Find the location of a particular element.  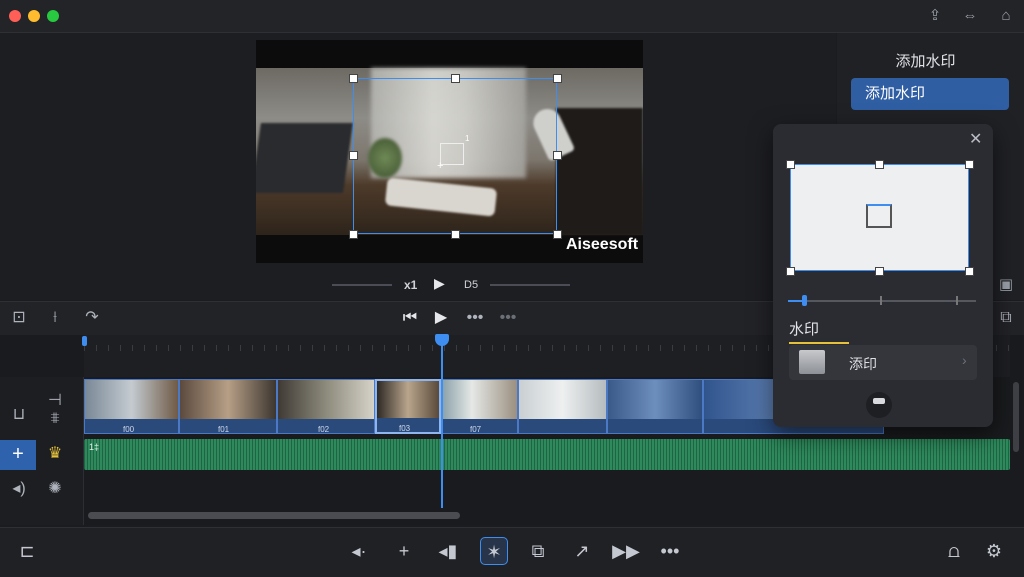

track-lock-icon: ⊔ is located at coordinates (19, 415).